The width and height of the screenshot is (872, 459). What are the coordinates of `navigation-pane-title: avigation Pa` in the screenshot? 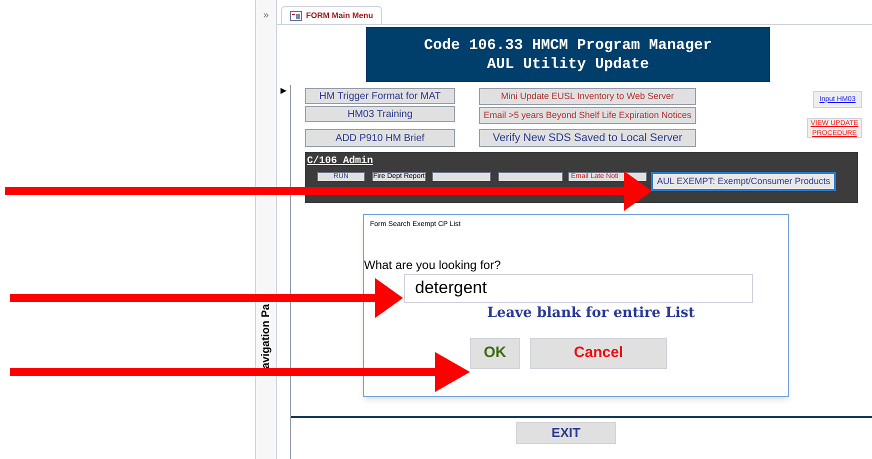 It's located at (266, 336).